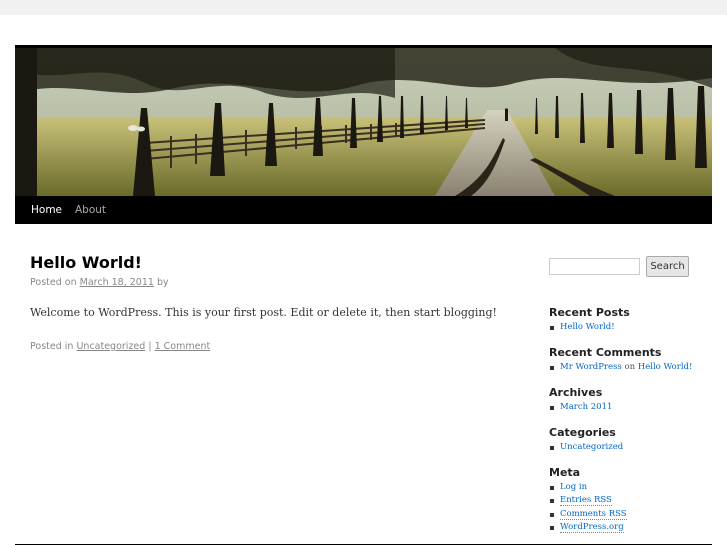  Describe the element at coordinates (53, 282) in the screenshot. I see `posted-on-label: Posted on` at that location.